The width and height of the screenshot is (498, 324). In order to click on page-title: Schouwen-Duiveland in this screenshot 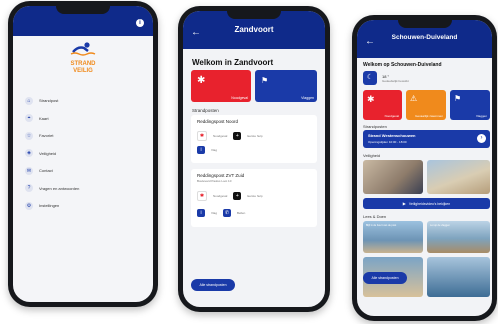, I will do `click(424, 37)`.